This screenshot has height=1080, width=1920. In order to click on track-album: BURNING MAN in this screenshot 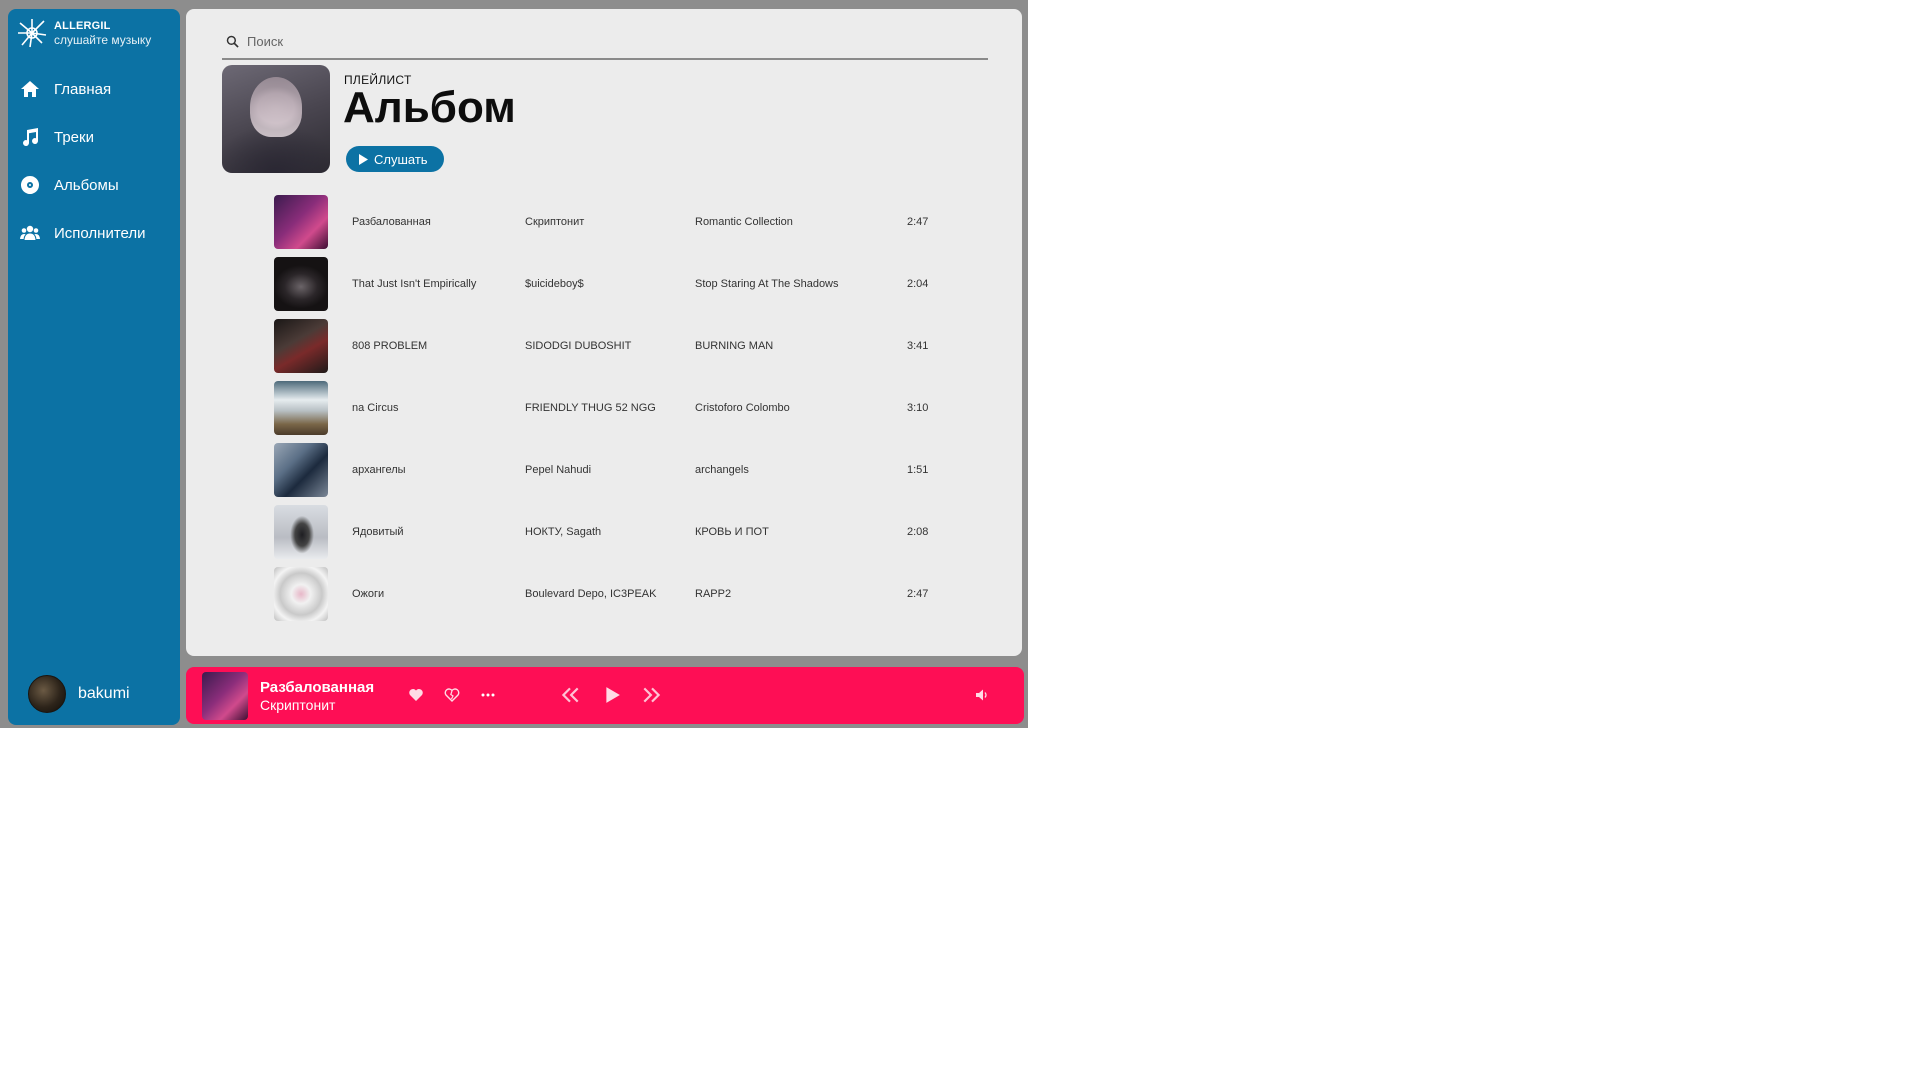, I will do `click(795, 346)`.